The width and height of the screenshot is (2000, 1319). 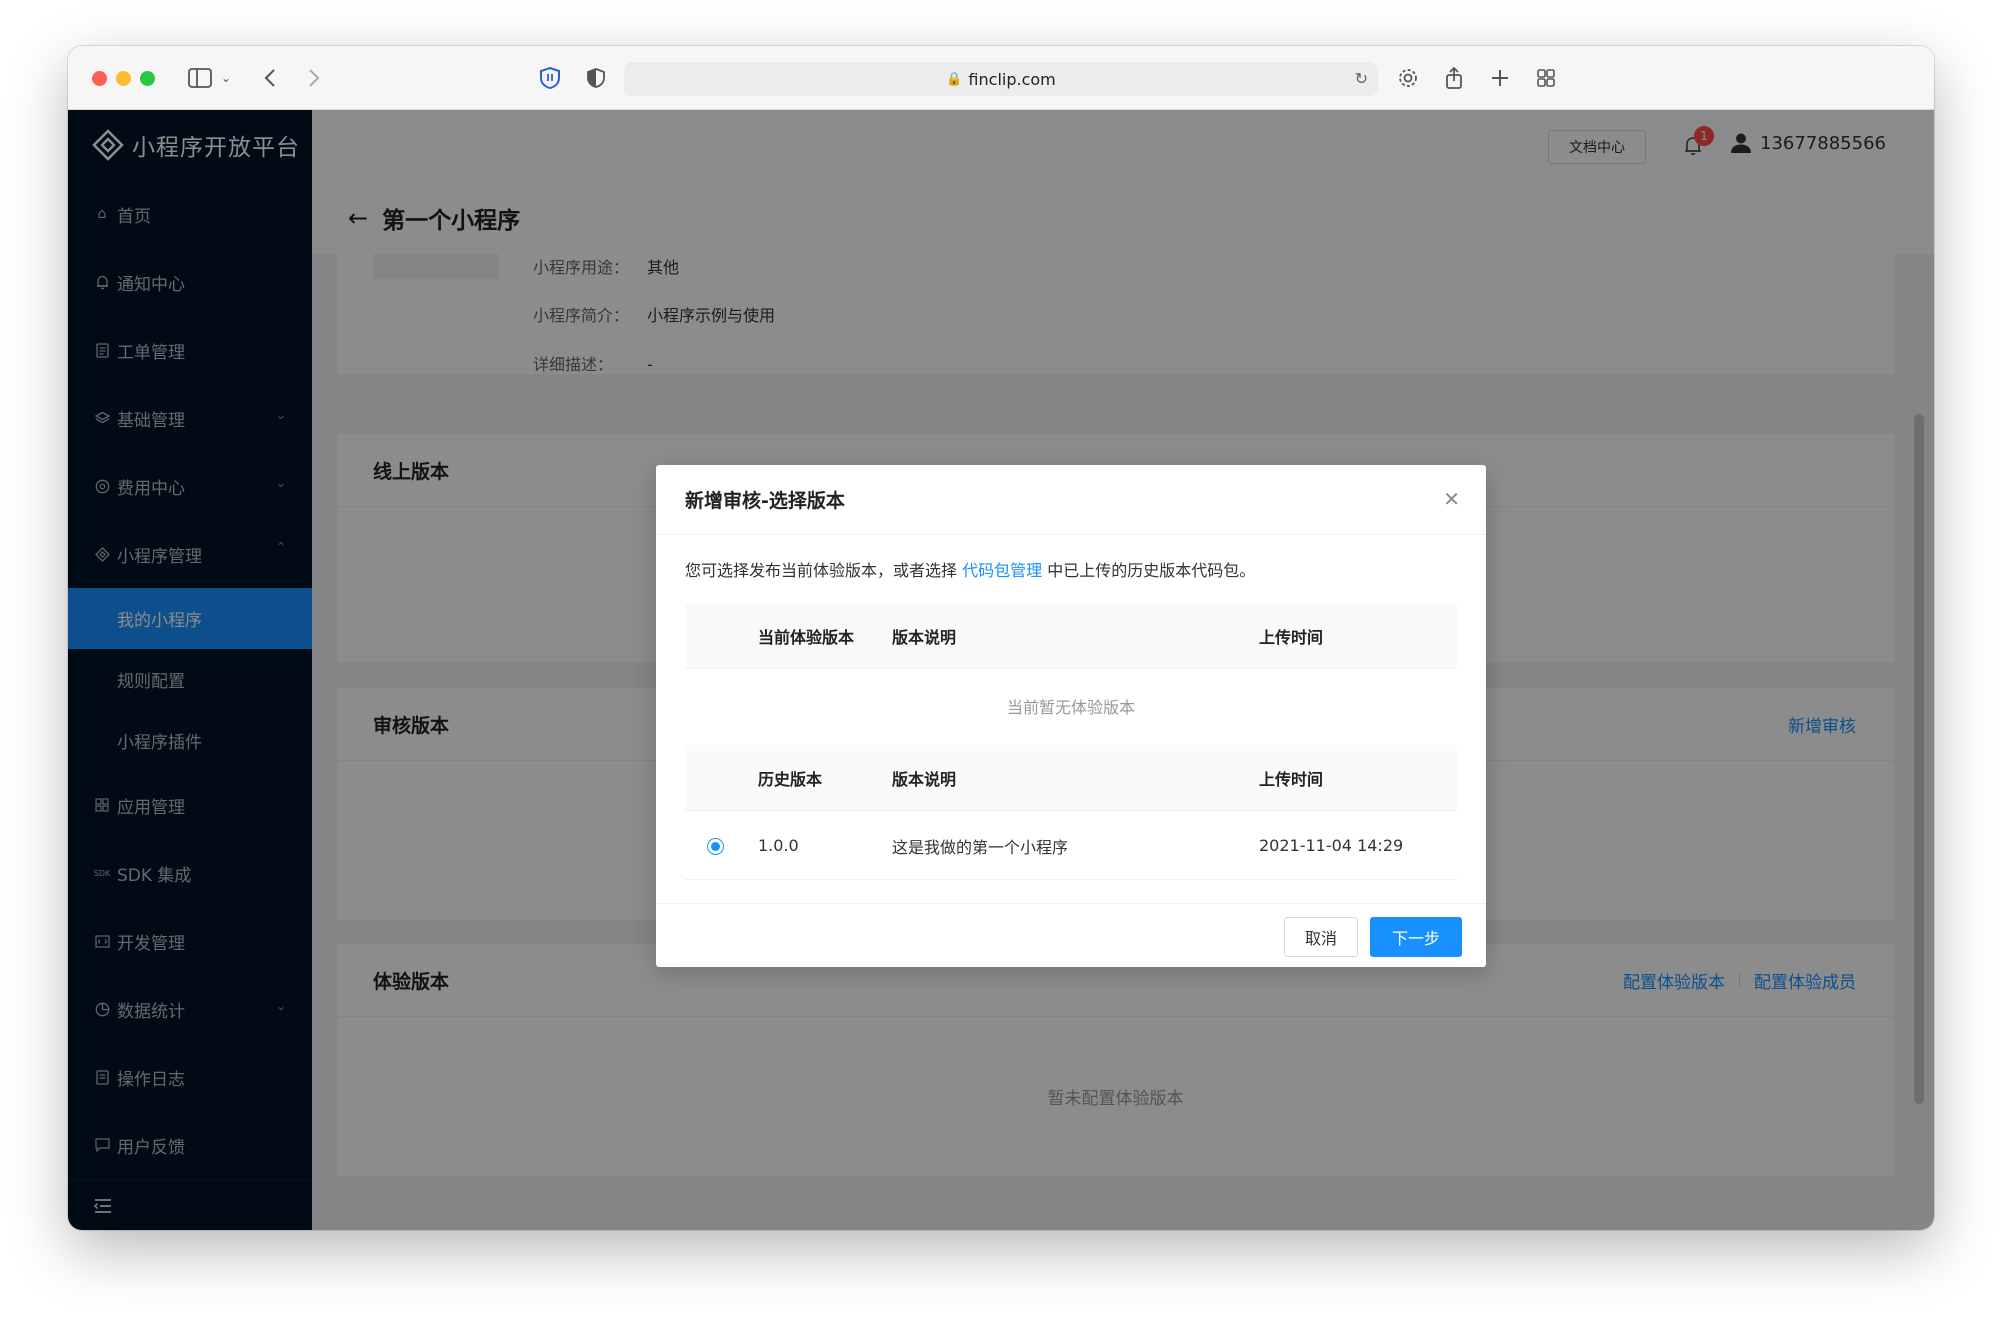 What do you see at coordinates (99, 78) in the screenshot?
I see `close-window-button` at bounding box center [99, 78].